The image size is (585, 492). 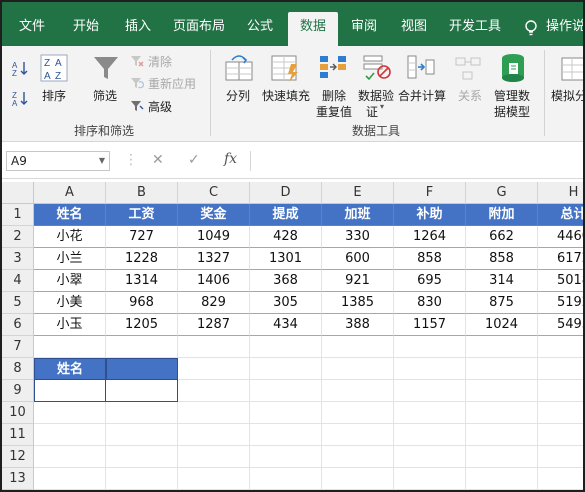 What do you see at coordinates (416, 161) in the screenshot?
I see `formula-input` at bounding box center [416, 161].